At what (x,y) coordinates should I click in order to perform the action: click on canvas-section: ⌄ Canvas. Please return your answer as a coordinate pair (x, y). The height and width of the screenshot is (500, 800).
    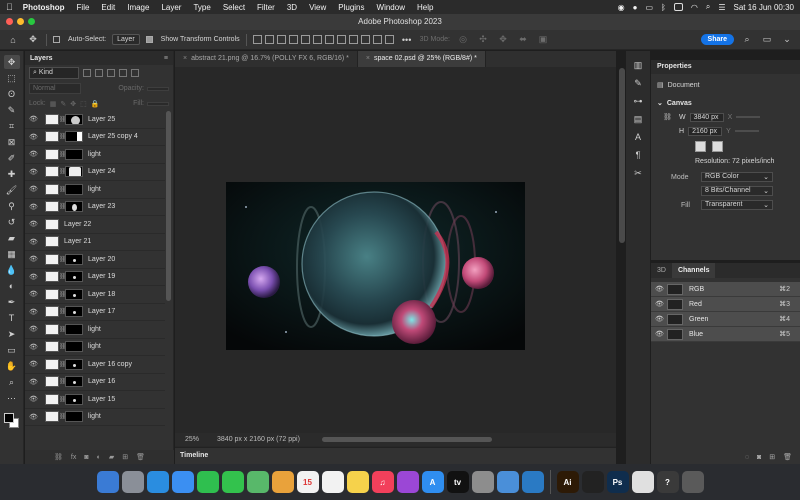
    Looking at the image, I should click on (725, 103).